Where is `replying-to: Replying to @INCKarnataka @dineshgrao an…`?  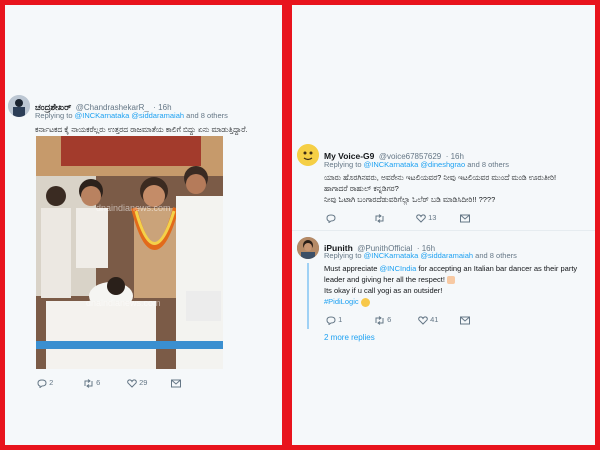 replying-to: Replying to @INCKarnataka @dineshgrao an… is located at coordinates (416, 164).